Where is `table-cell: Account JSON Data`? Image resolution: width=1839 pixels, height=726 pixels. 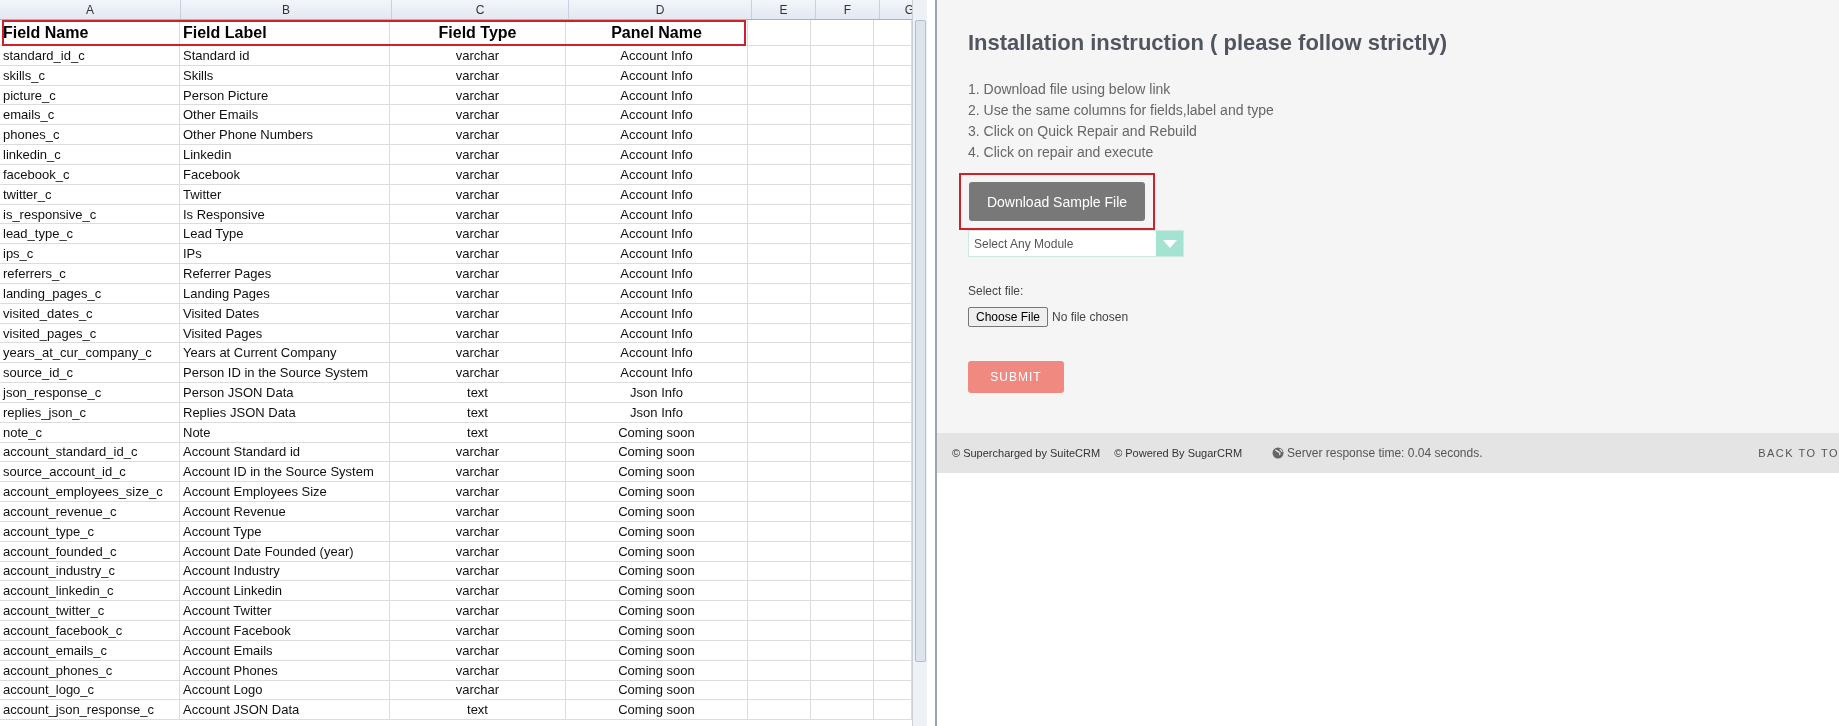
table-cell: Account JSON Data is located at coordinates (285, 710).